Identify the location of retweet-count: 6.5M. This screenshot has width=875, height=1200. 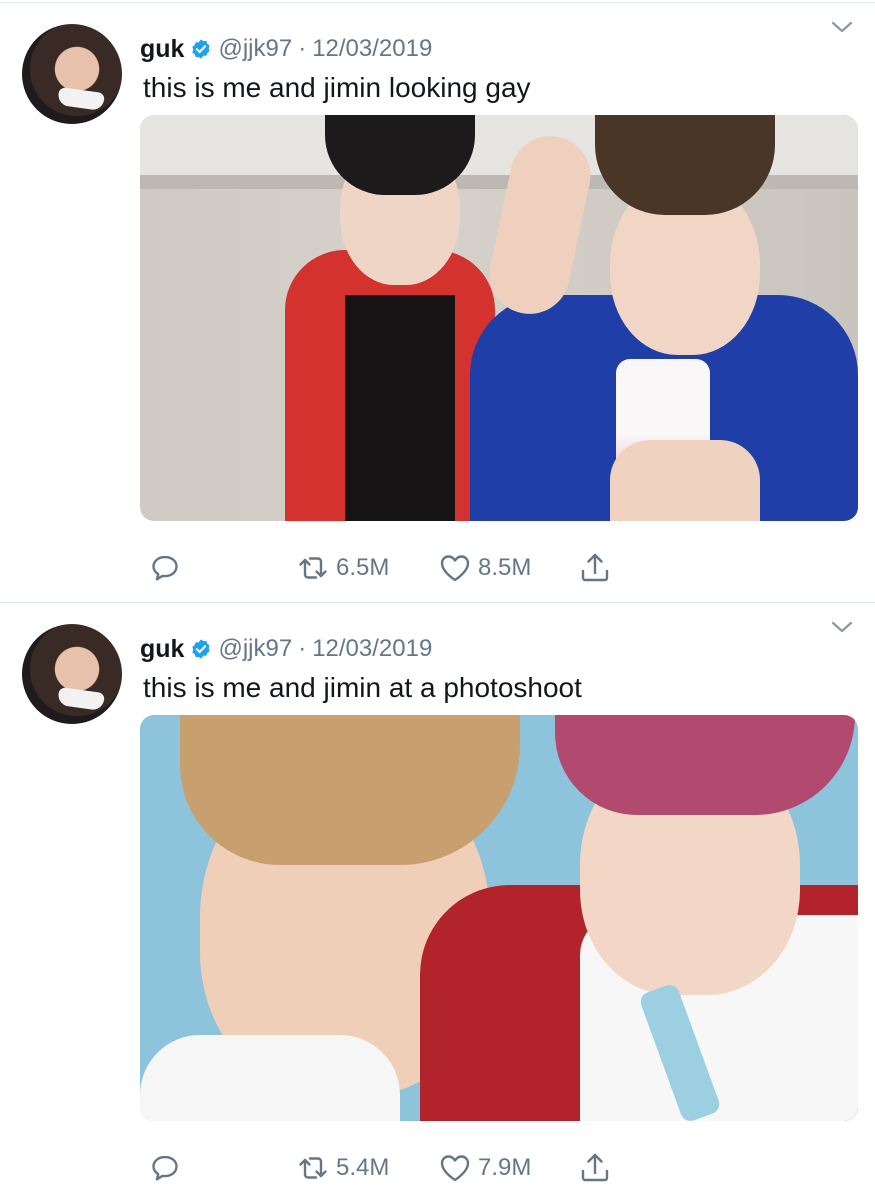
(363, 567).